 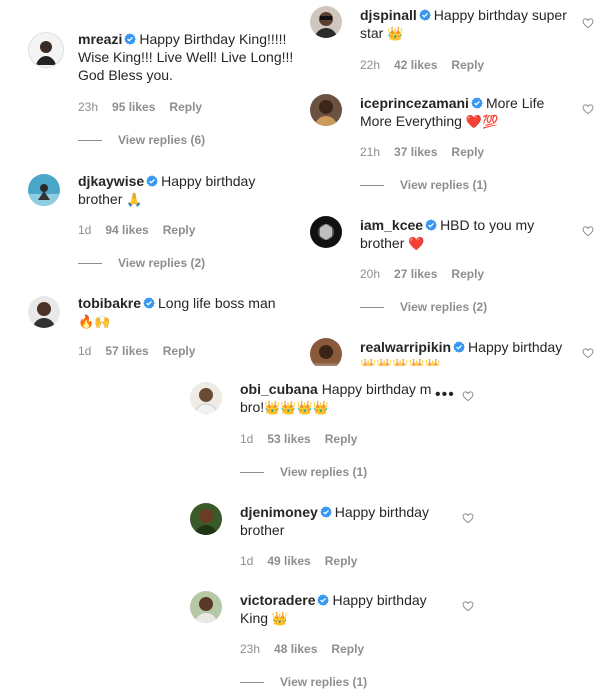 What do you see at coordinates (415, 152) in the screenshot?
I see `likes-count: 37 likes` at bounding box center [415, 152].